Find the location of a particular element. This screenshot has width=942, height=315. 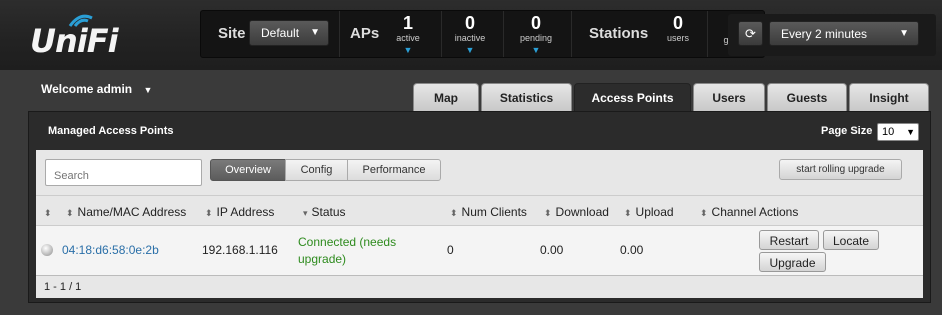

site-select: Default ▼ is located at coordinates (289, 33).